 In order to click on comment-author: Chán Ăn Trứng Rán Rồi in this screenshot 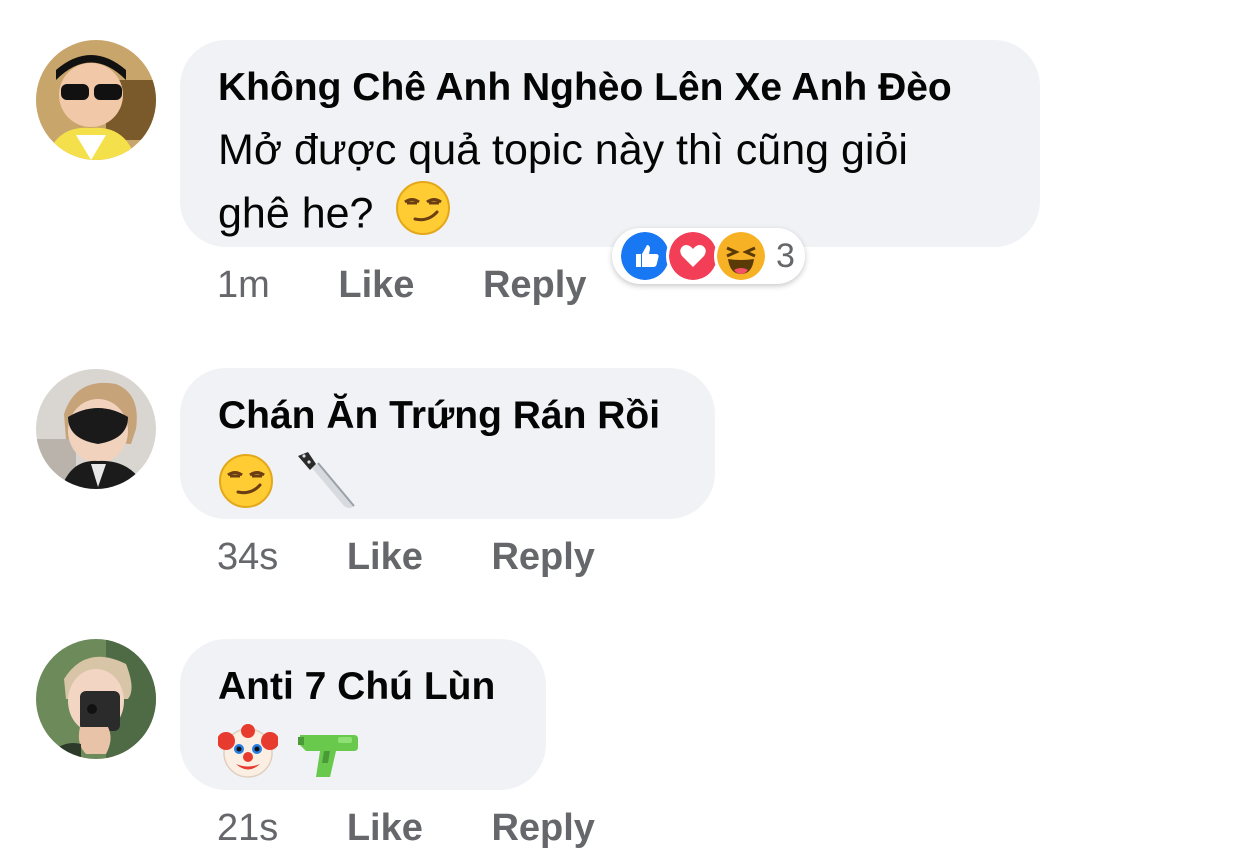, I will do `click(447, 416)`.